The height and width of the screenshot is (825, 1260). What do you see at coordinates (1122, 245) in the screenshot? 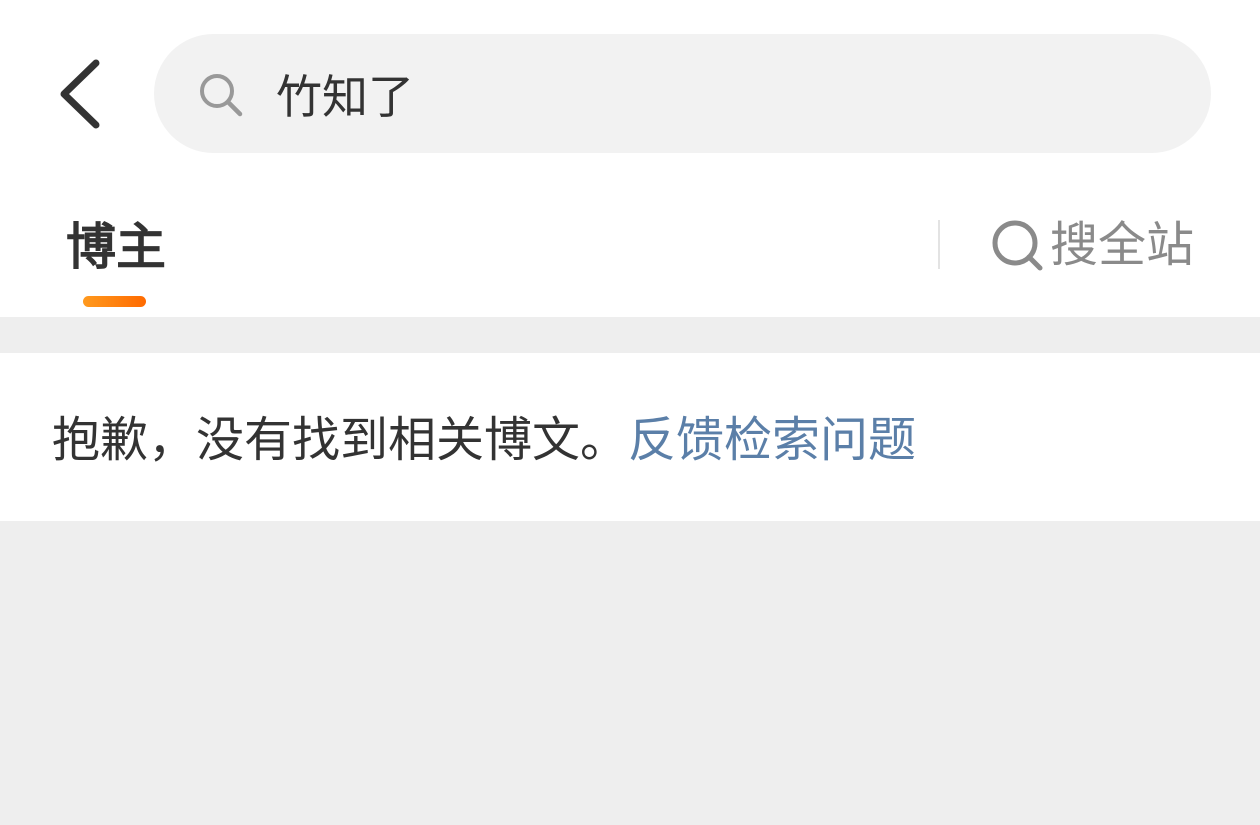
I see `search-all-label: 搜全站` at bounding box center [1122, 245].